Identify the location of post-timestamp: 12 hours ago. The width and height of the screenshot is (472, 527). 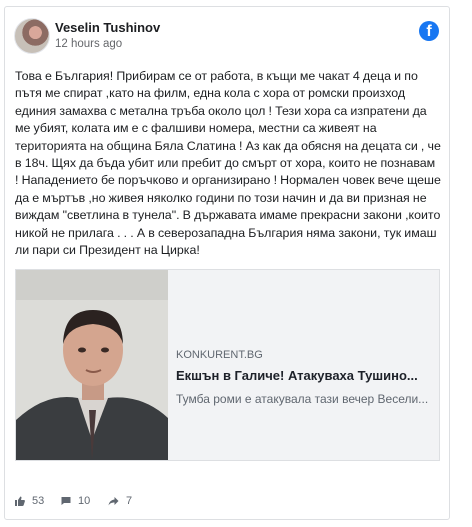
(88, 44).